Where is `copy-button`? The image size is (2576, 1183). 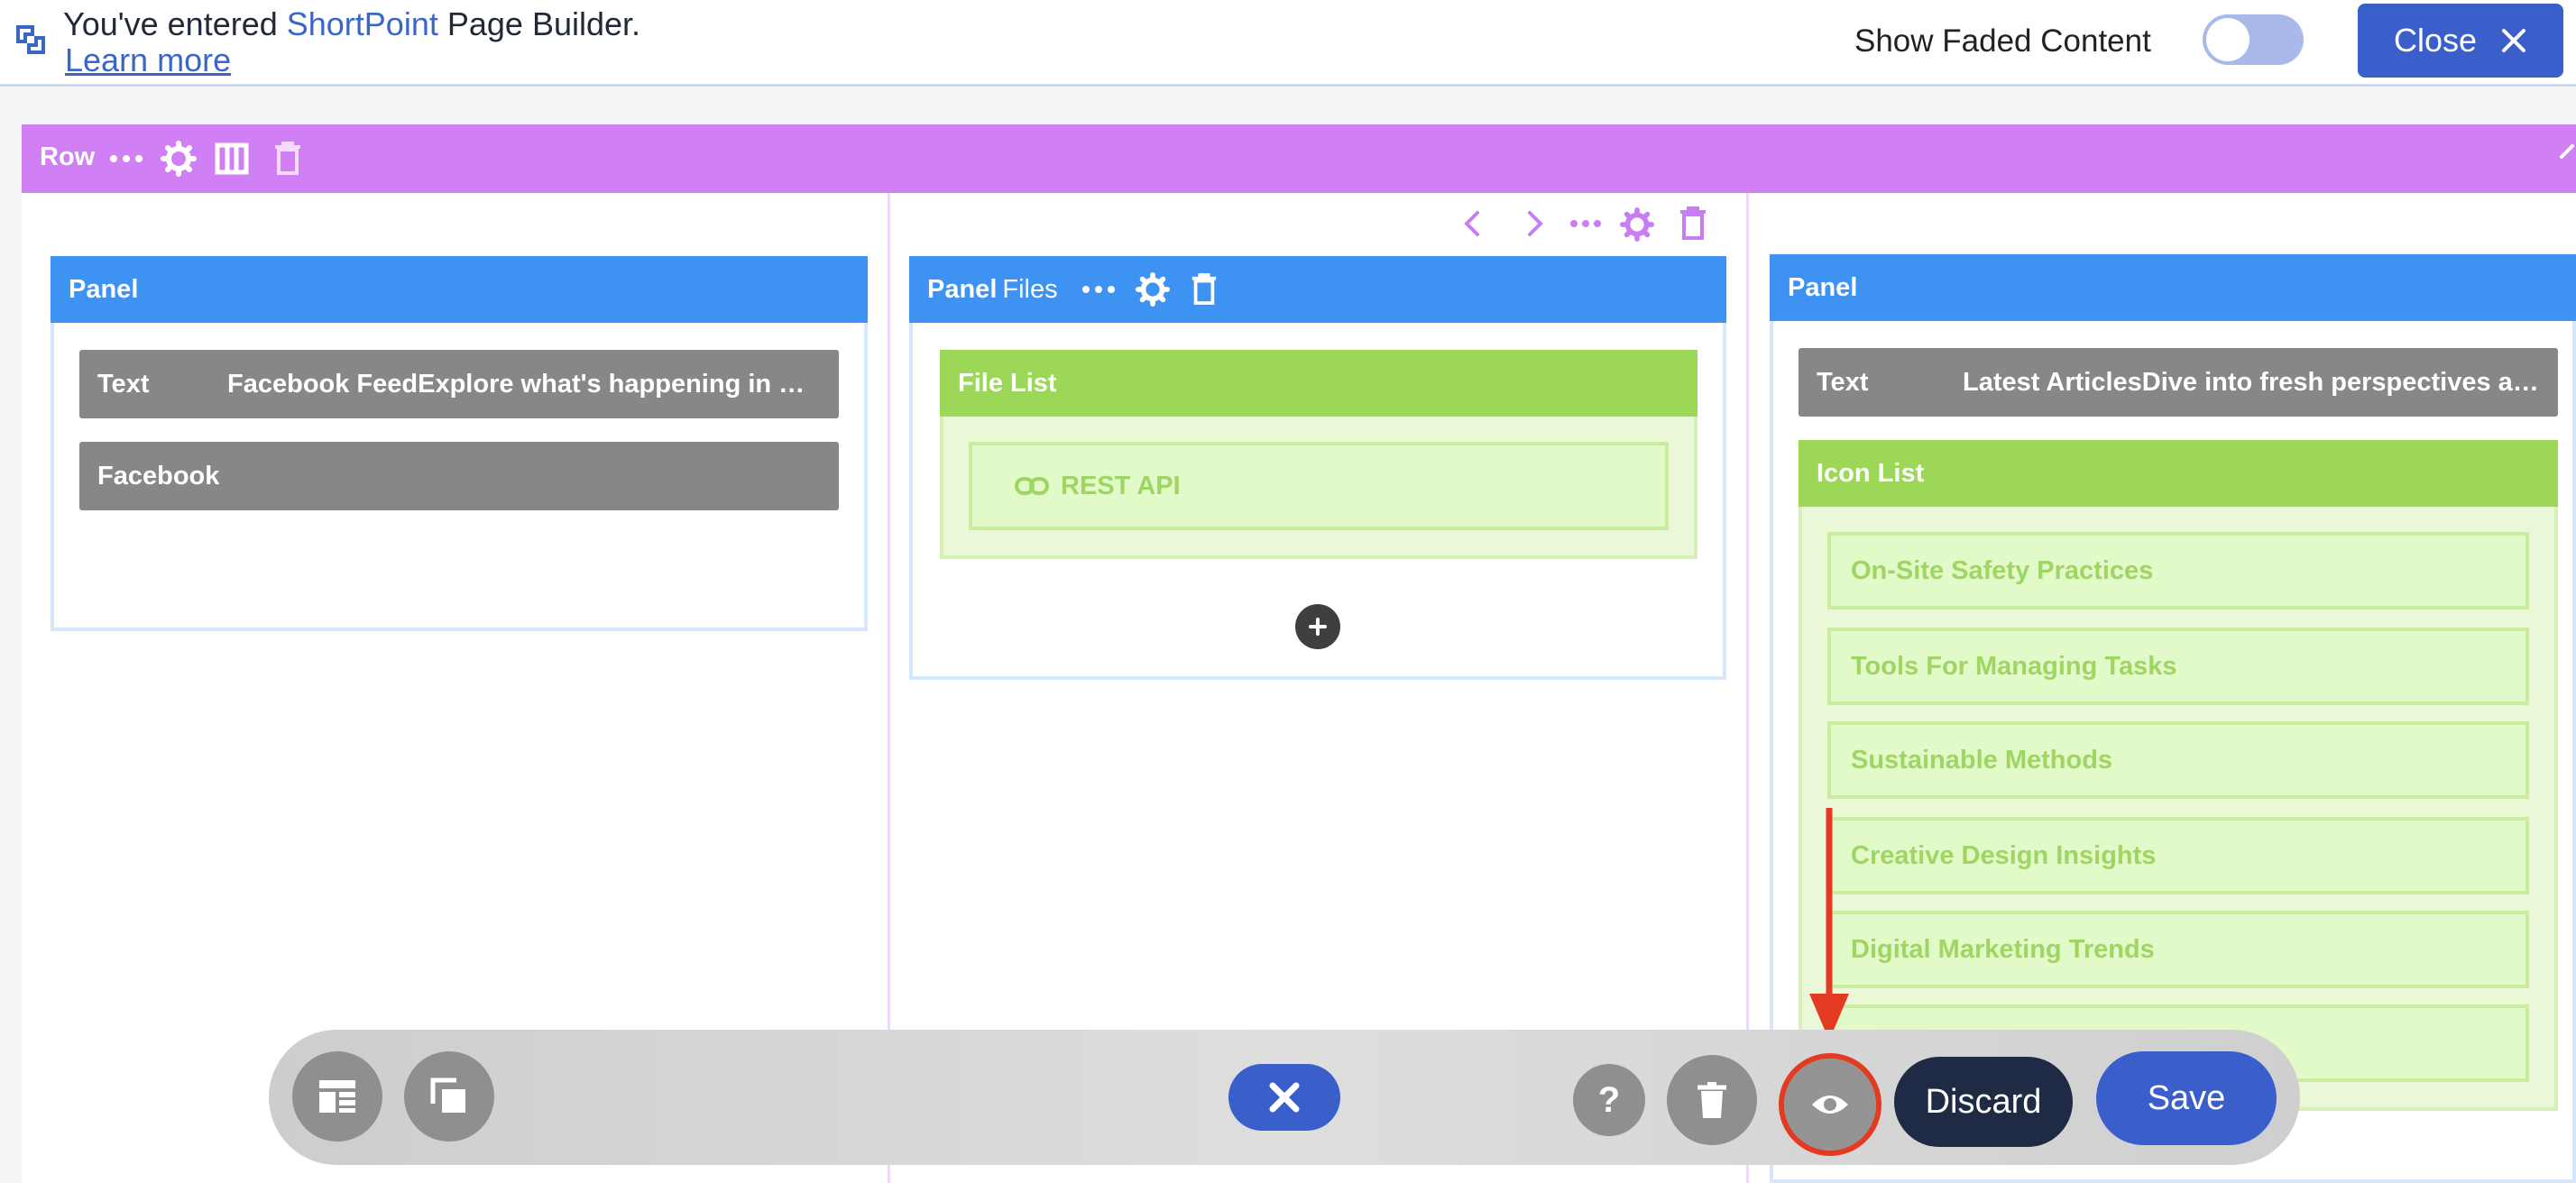
copy-button is located at coordinates (449, 1096).